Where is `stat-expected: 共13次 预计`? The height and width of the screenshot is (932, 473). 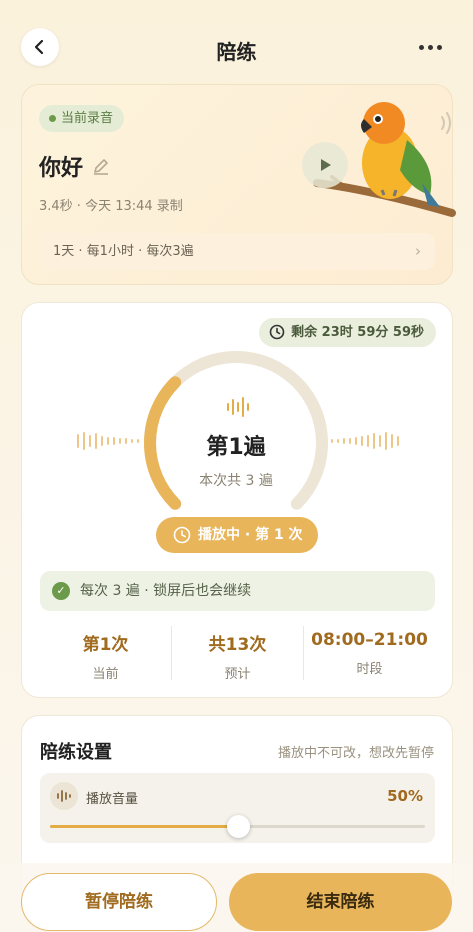 stat-expected: 共13次 预计 is located at coordinates (238, 654).